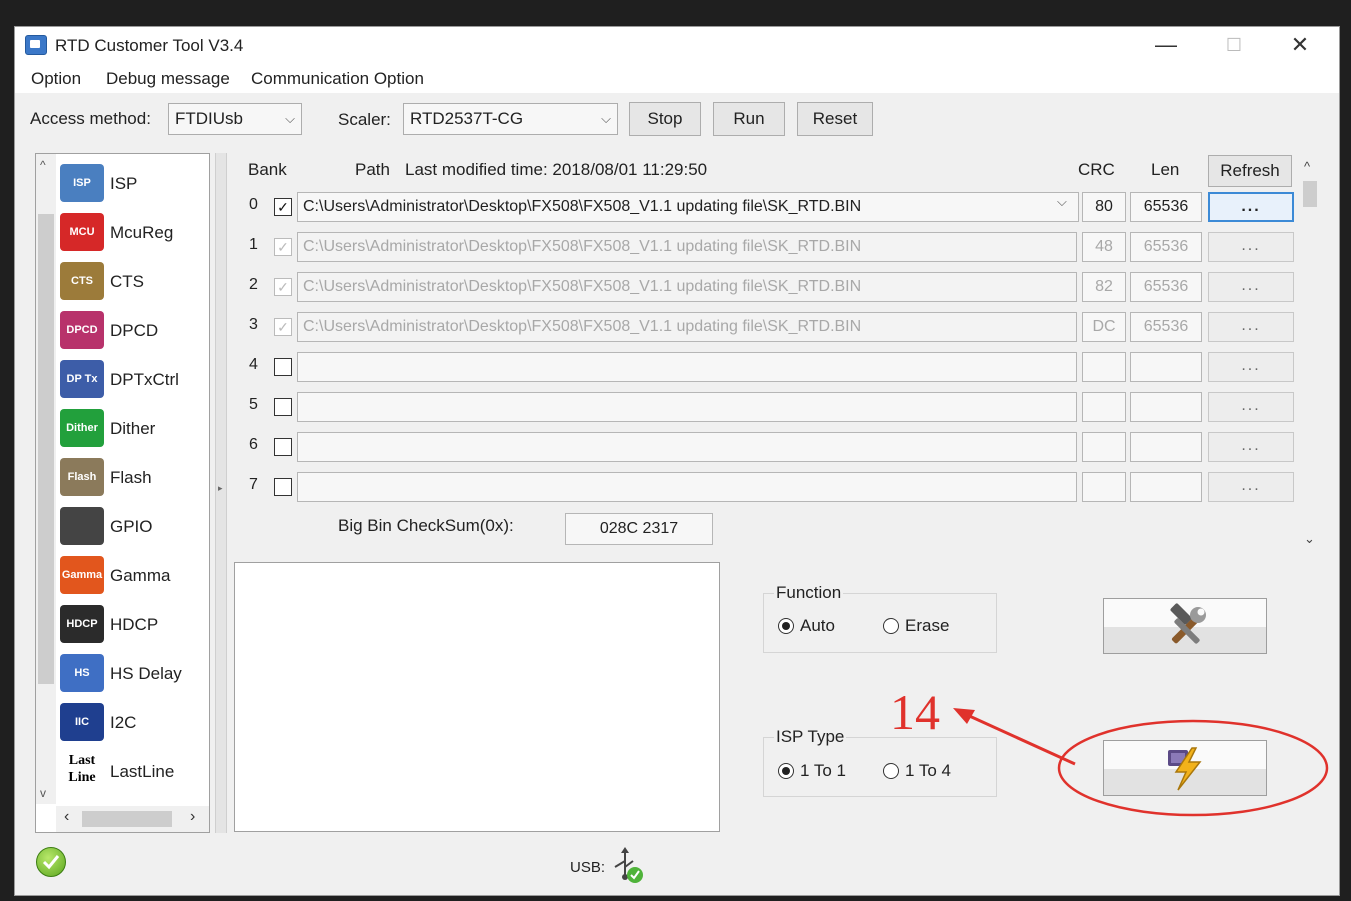 The height and width of the screenshot is (901, 1351). Describe the element at coordinates (127, 281) in the screenshot. I see `sidebar-item-label: CTS` at that location.